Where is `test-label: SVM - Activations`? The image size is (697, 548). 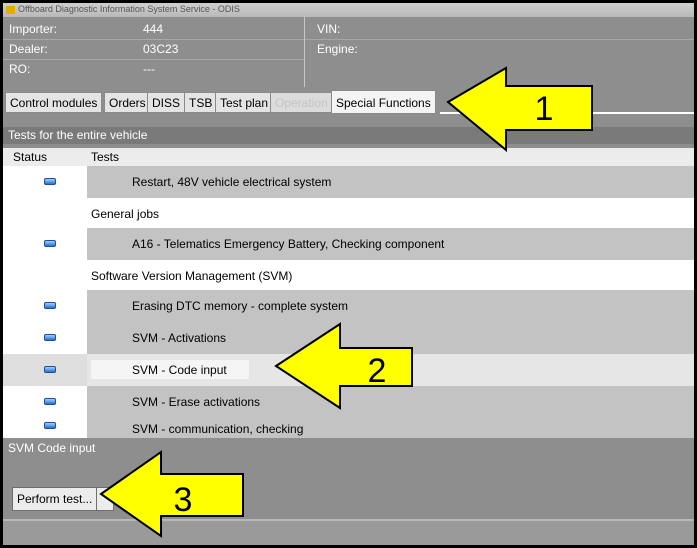 test-label: SVM - Activations is located at coordinates (179, 338).